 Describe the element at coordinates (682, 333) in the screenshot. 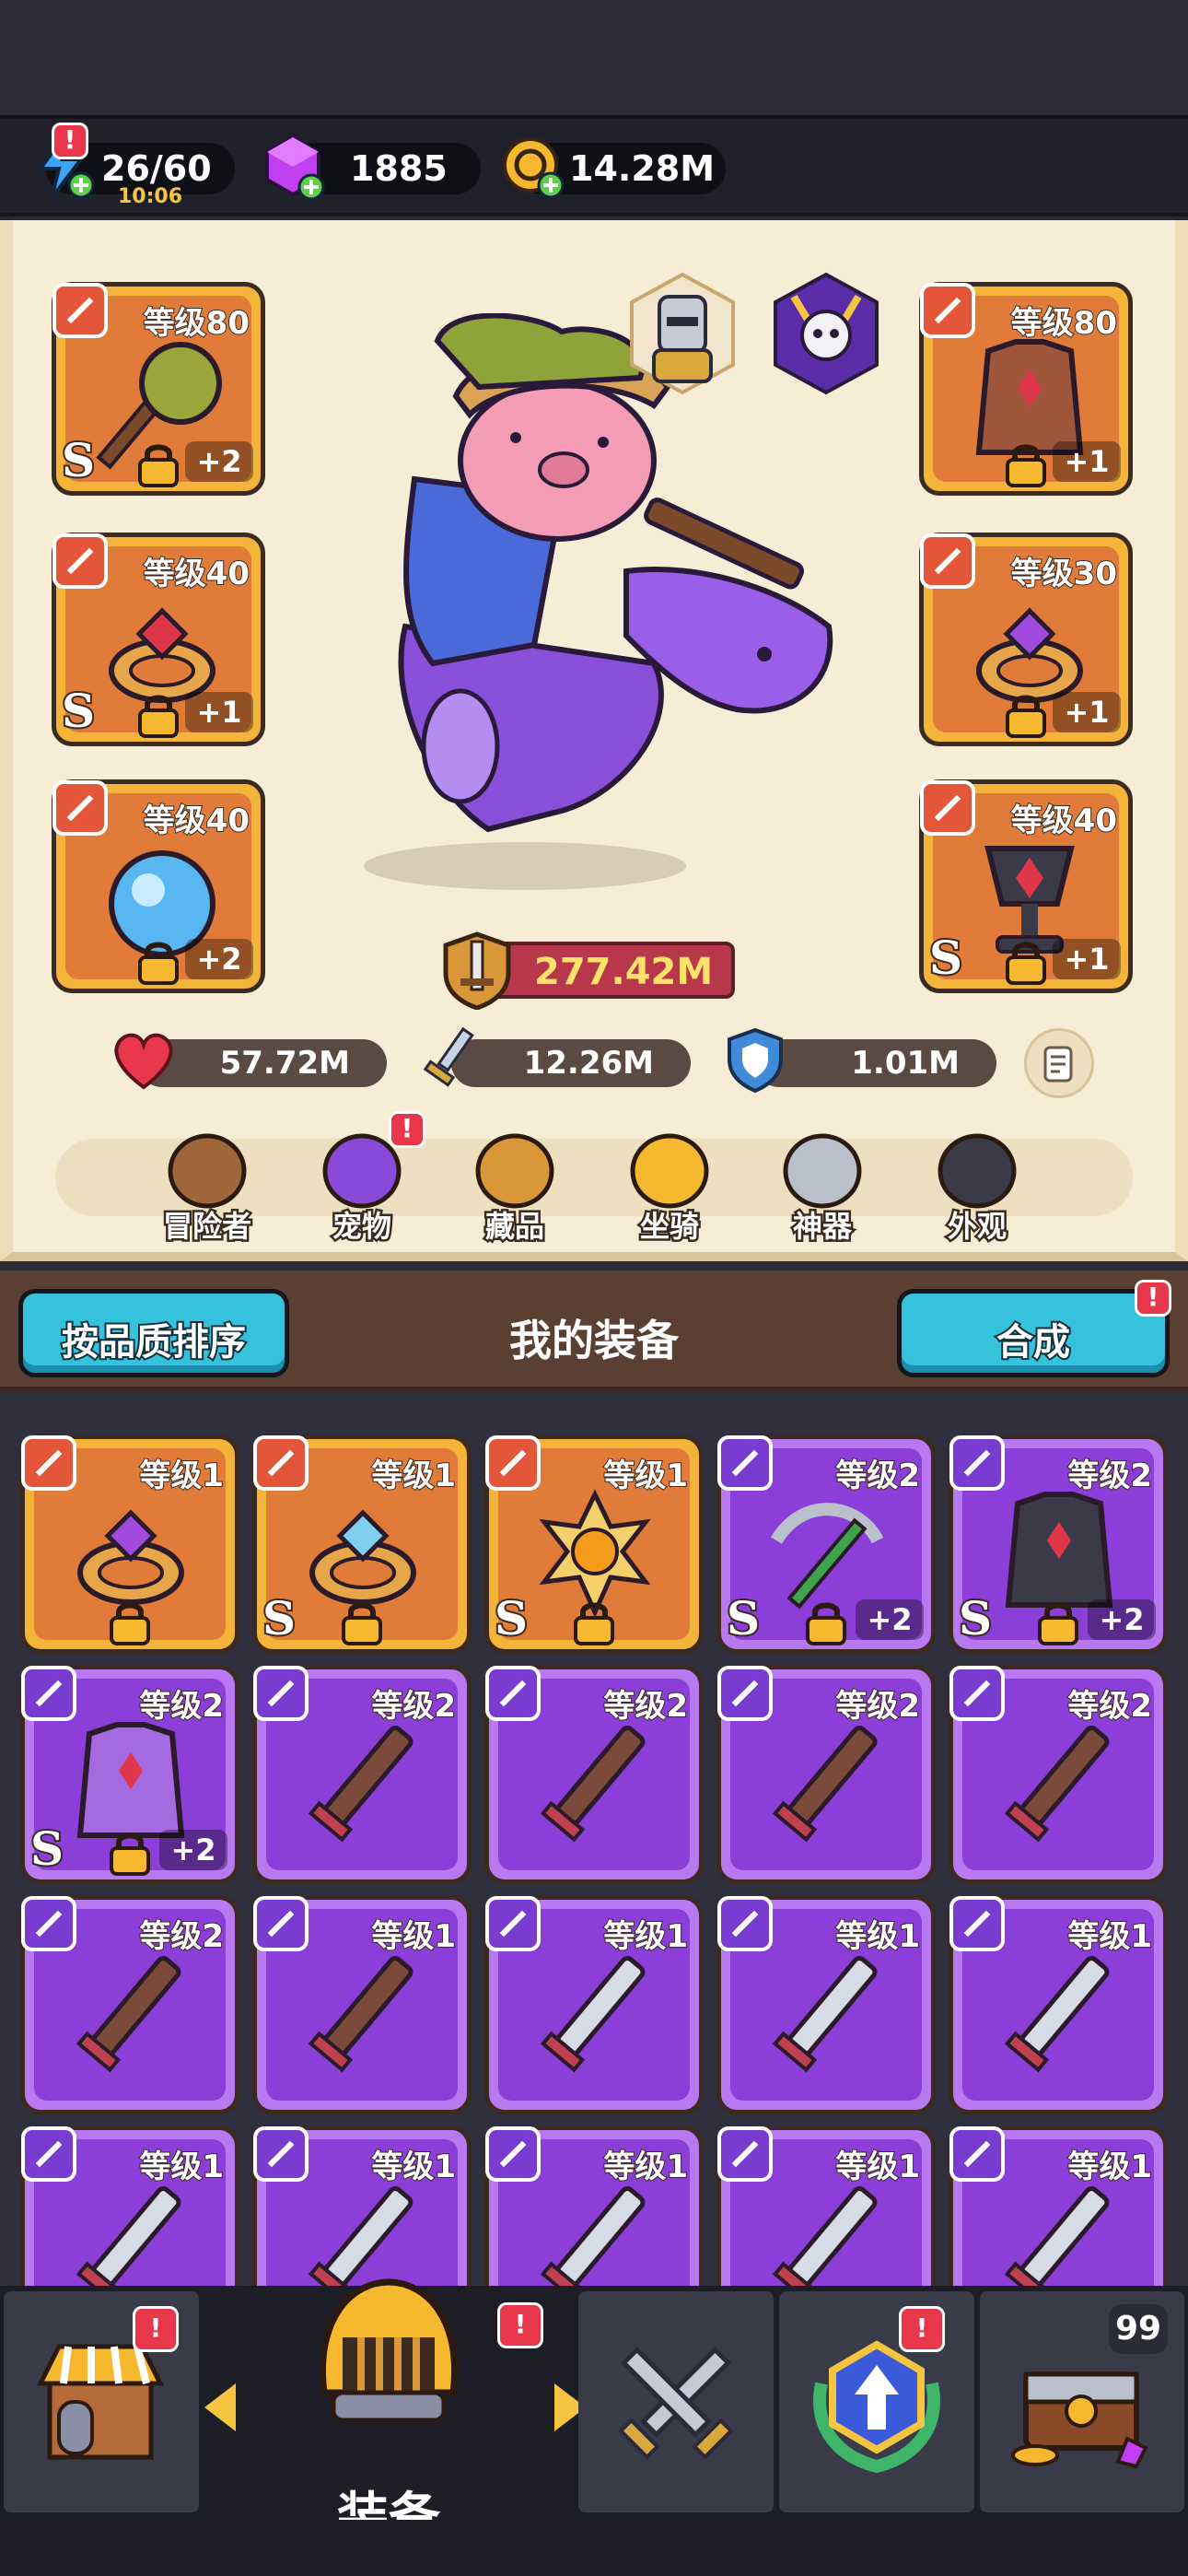

I see `knight-companion-icon` at that location.